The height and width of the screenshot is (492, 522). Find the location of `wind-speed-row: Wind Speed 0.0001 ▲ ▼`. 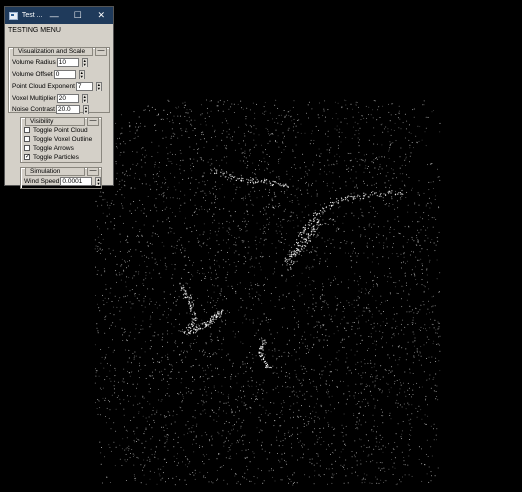

wind-speed-row: Wind Speed 0.0001 ▲ ▼ is located at coordinates (63, 181).